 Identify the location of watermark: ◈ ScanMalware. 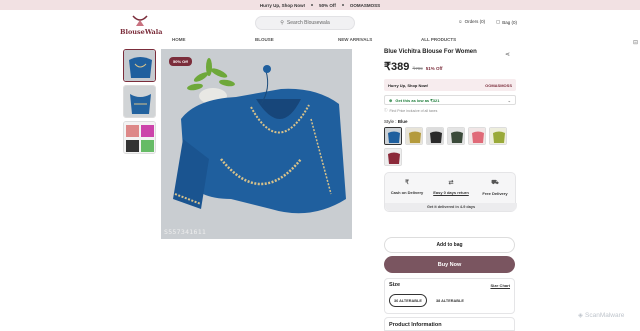
(601, 315).